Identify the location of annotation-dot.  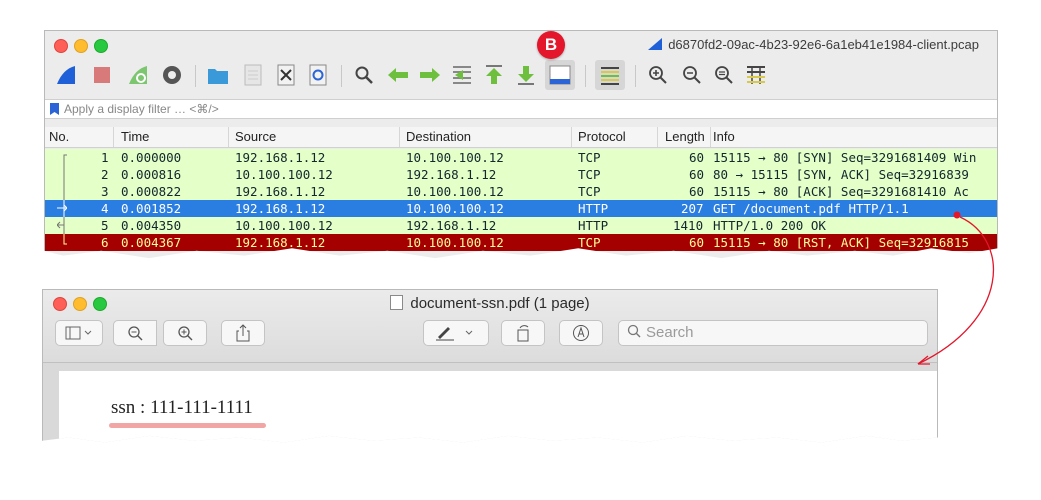
(957, 215).